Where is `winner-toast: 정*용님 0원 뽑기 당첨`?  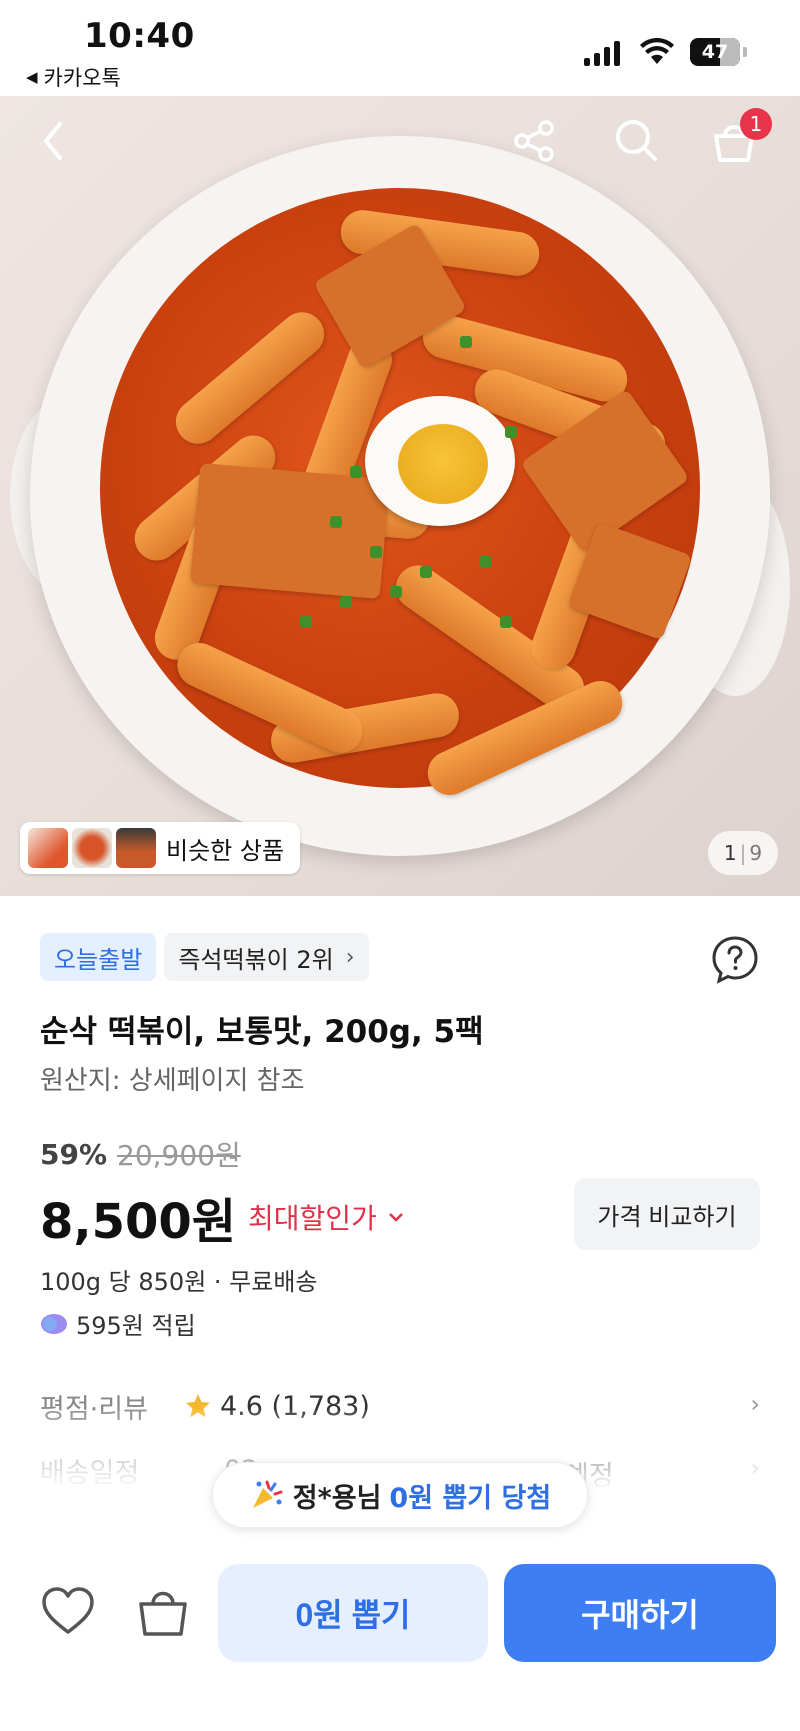 winner-toast: 정*용님 0원 뽑기 당첨 is located at coordinates (400, 1495).